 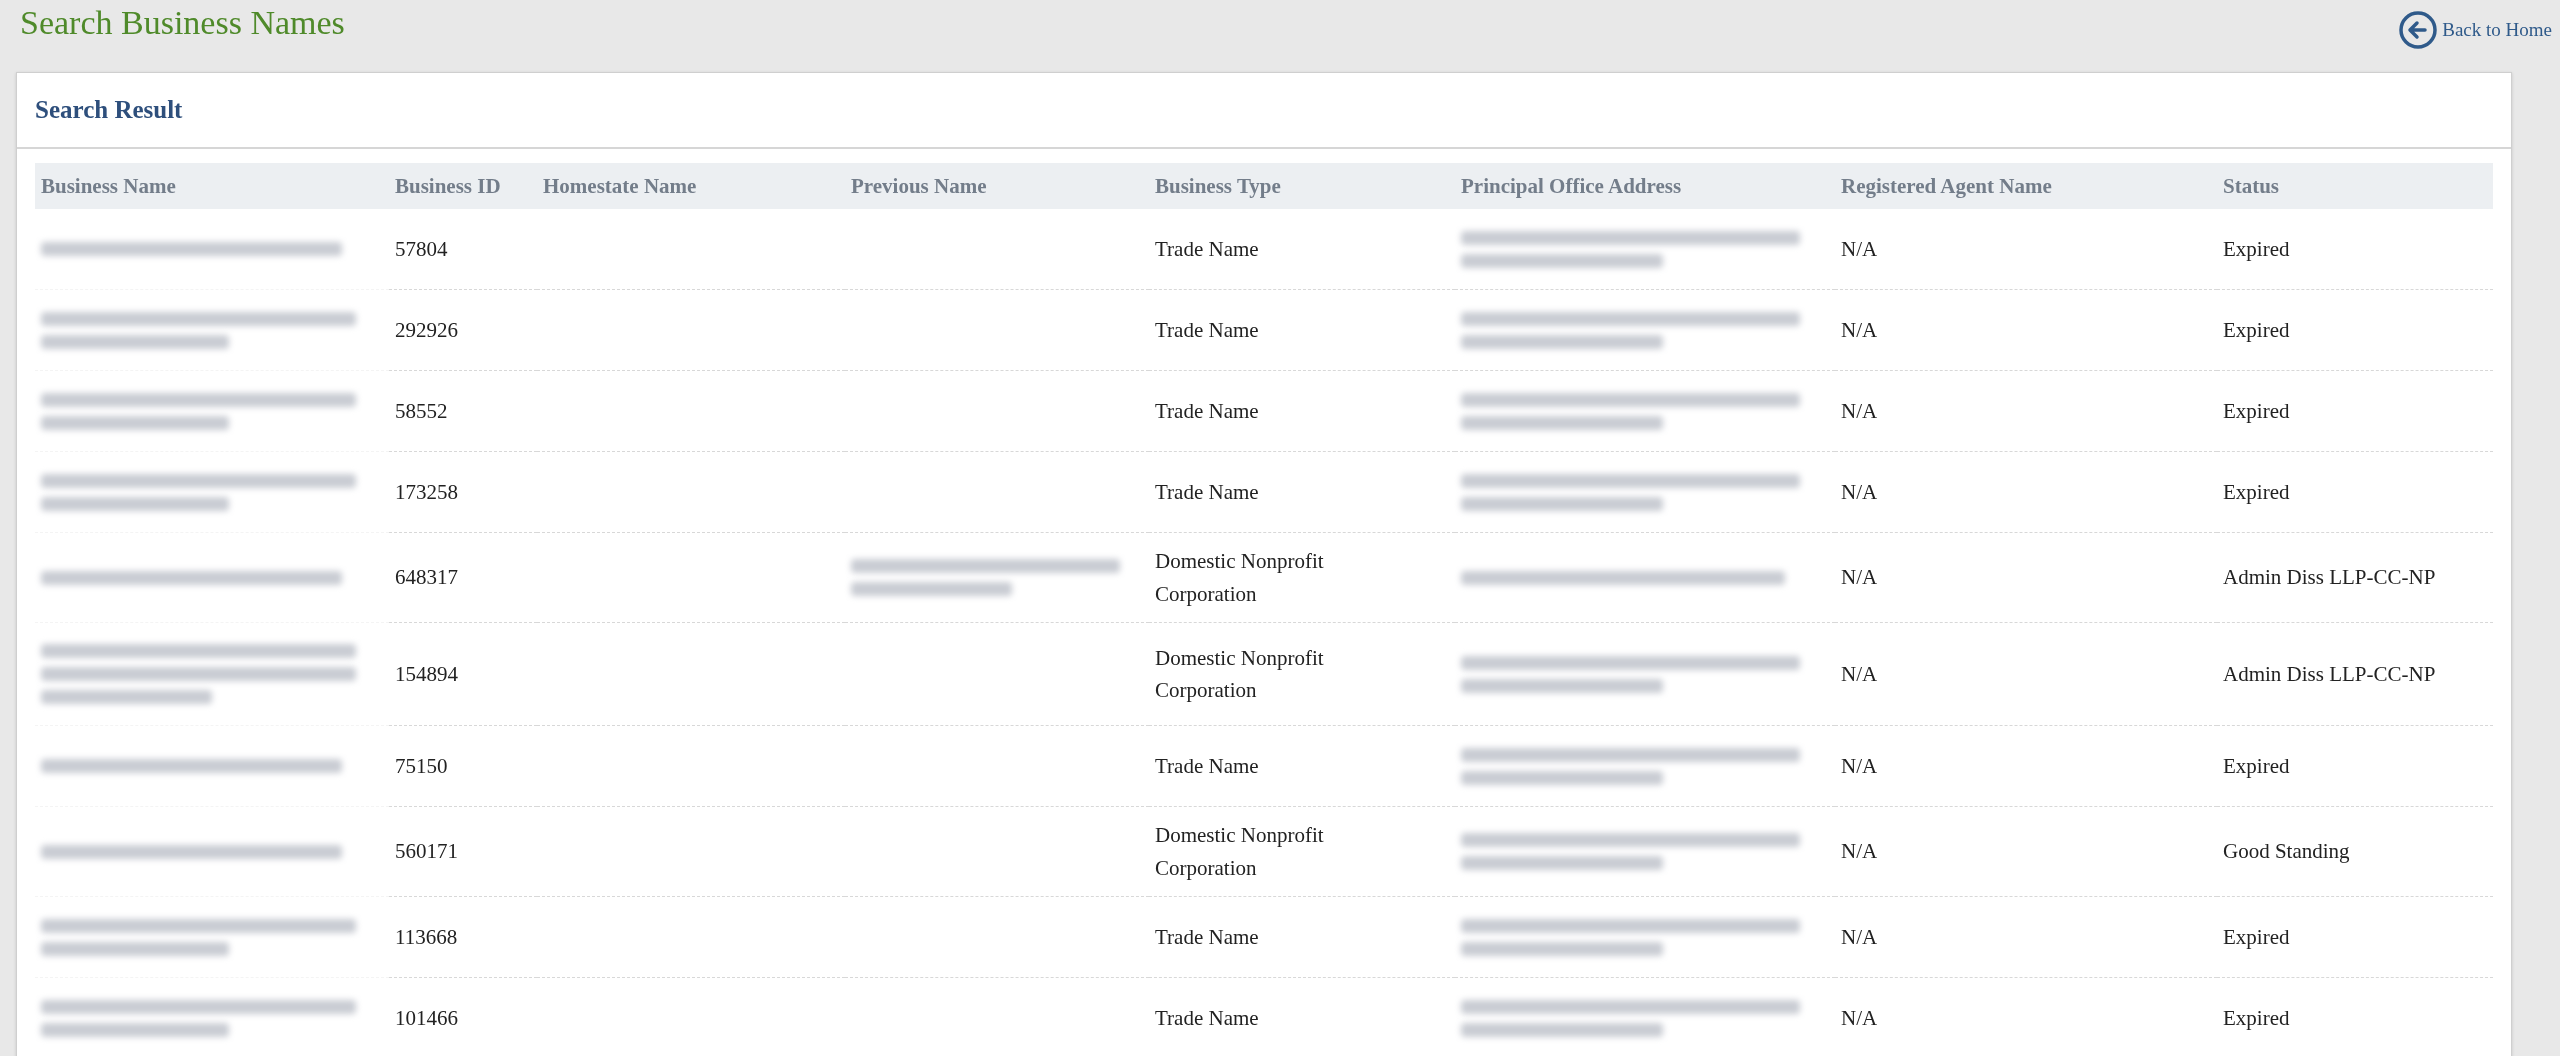 What do you see at coordinates (426, 577) in the screenshot?
I see `table-cell: 648317` at bounding box center [426, 577].